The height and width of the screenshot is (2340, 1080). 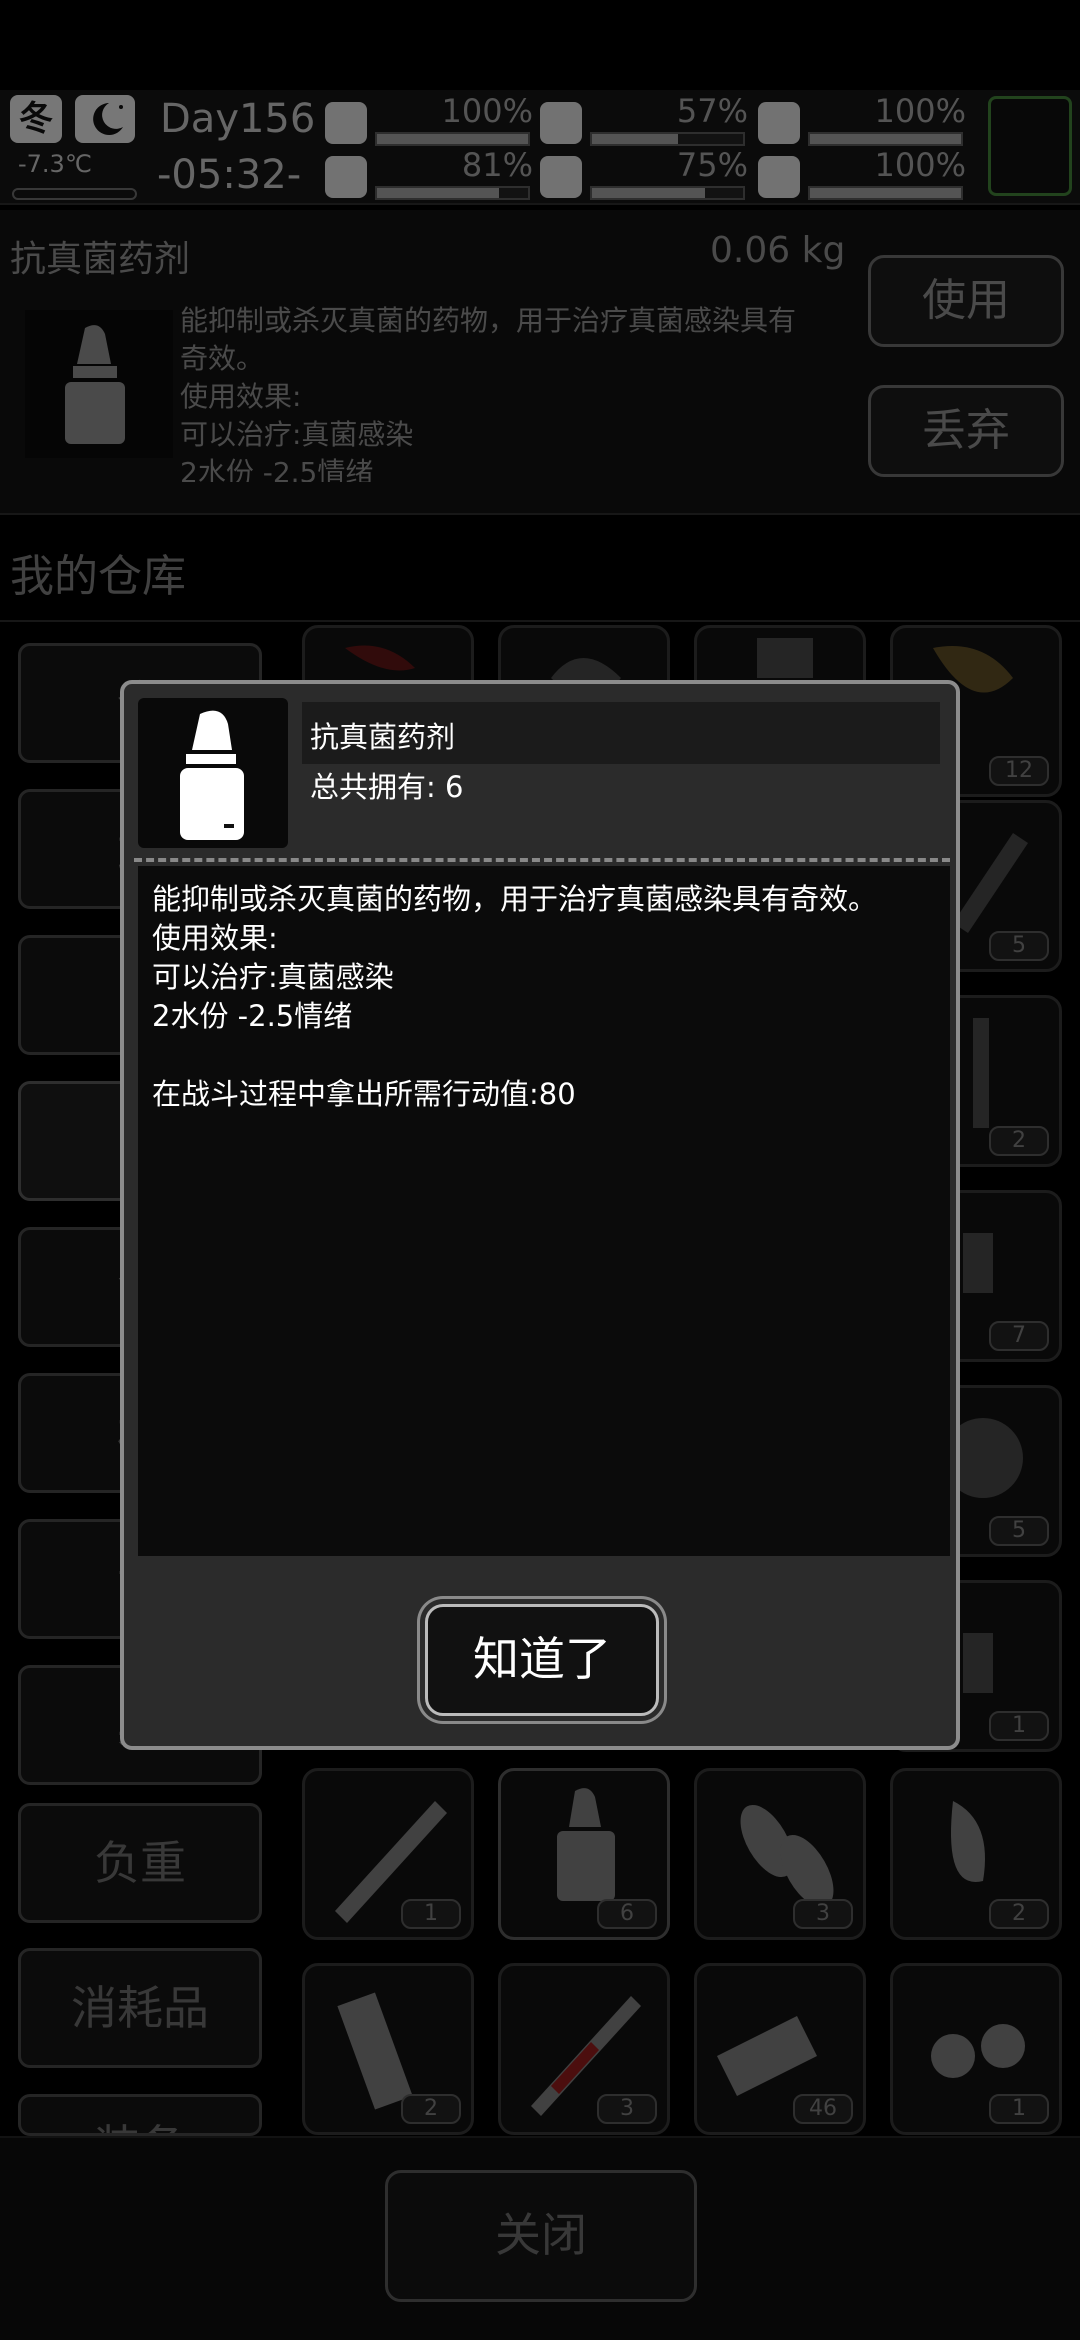 I want to click on dialog-owned: 总共拥有: 6, so click(x=386, y=785).